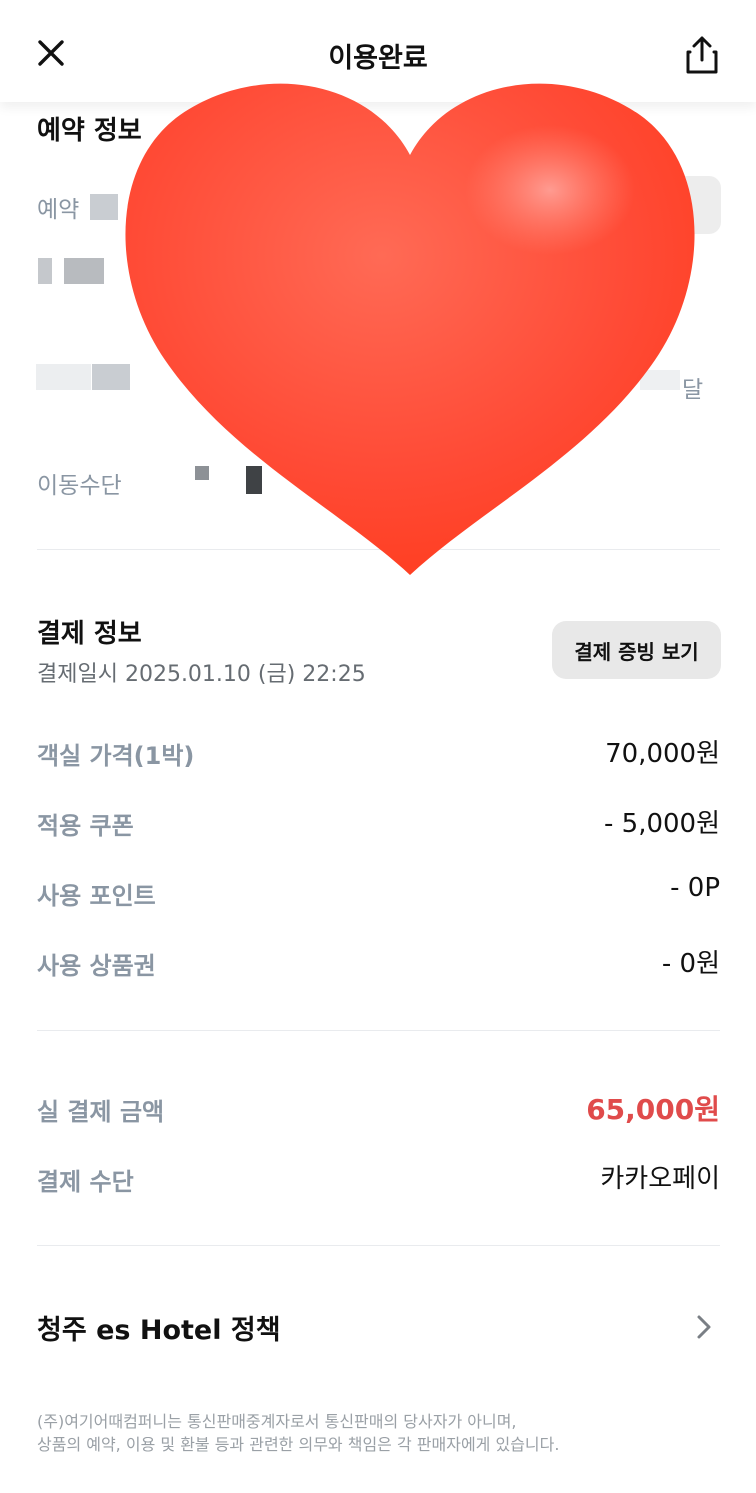 The height and width of the screenshot is (1493, 756). Describe the element at coordinates (201, 674) in the screenshot. I see `payment-datetime: 결제일시 2025.01.10 (금) 22:25` at that location.